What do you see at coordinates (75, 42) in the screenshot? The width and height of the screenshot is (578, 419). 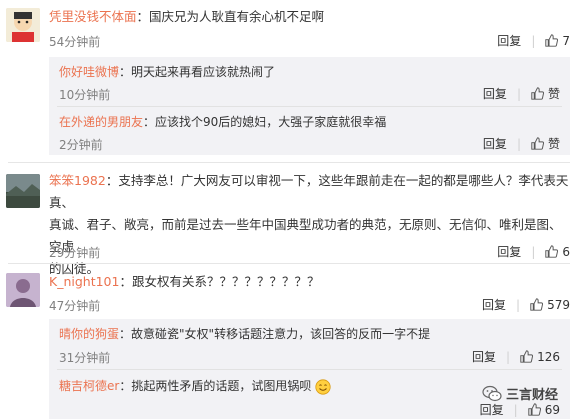 I see `timestamp: 54分钟前` at bounding box center [75, 42].